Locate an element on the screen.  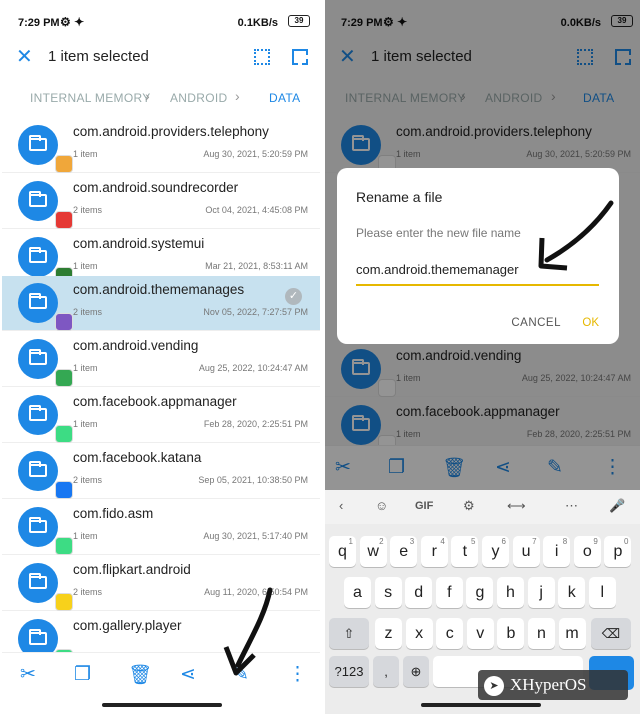
key-number-hint: 8 is located at coordinates (565, 541).